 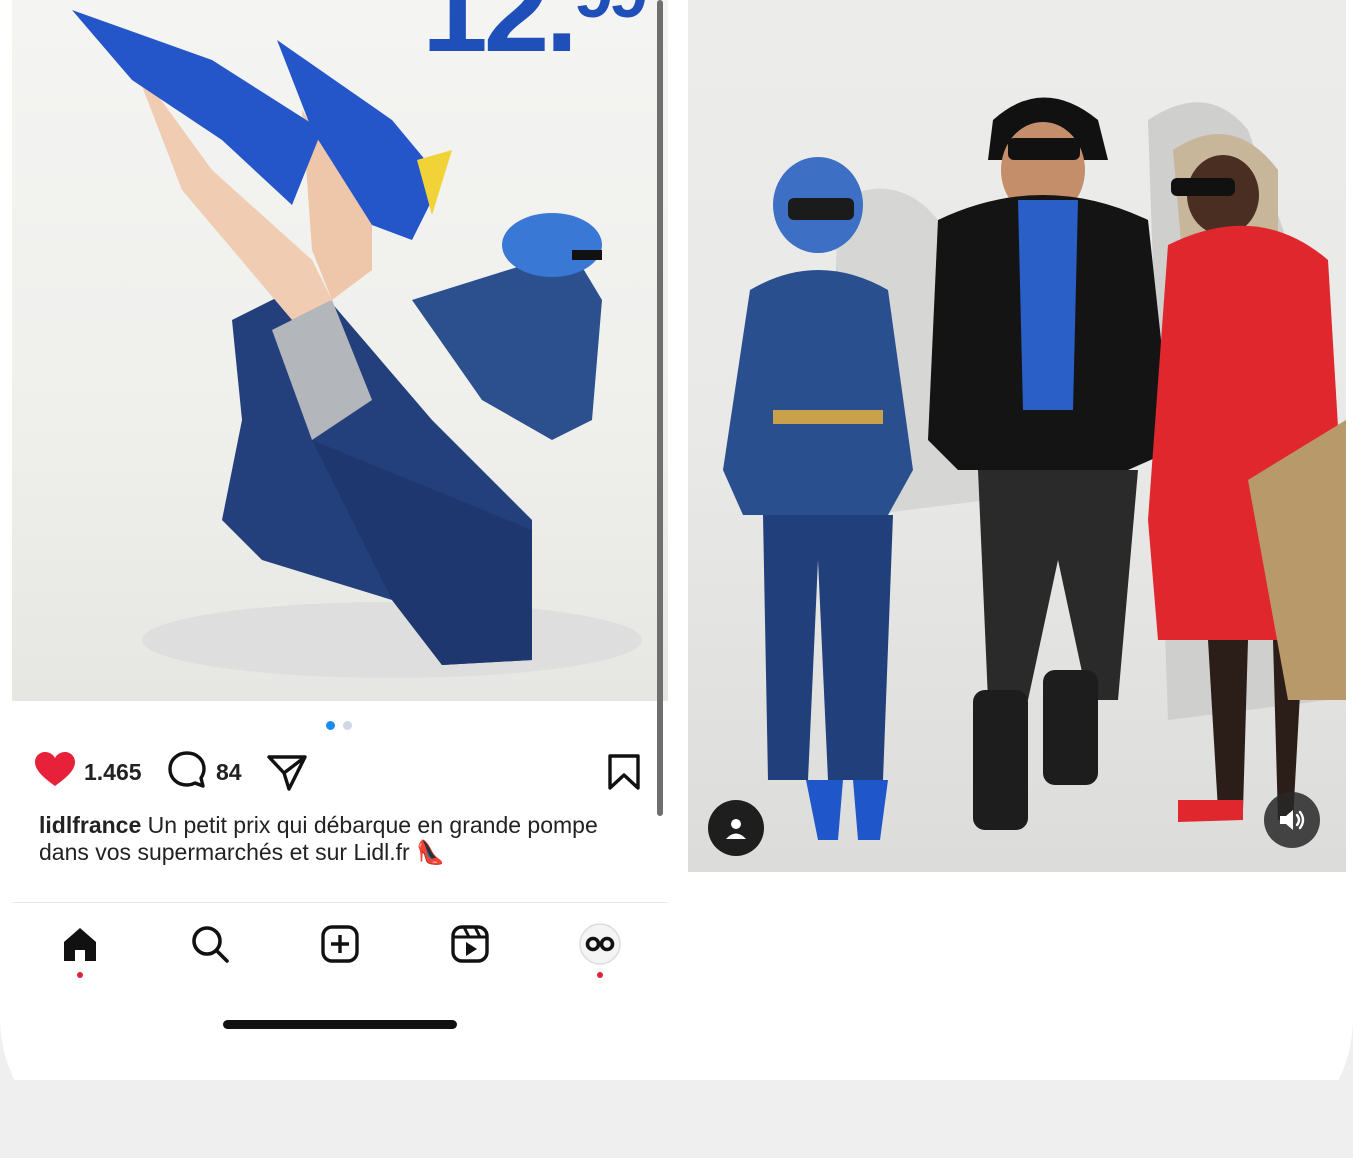 I want to click on like-group: 1.465, so click(x=88, y=772).